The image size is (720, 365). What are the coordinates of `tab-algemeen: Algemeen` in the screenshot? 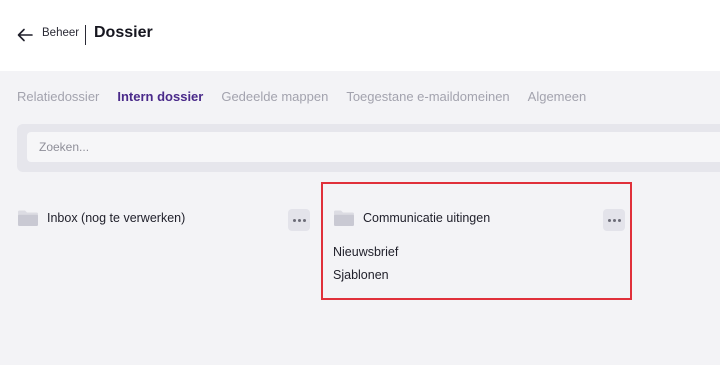 It's located at (557, 96).